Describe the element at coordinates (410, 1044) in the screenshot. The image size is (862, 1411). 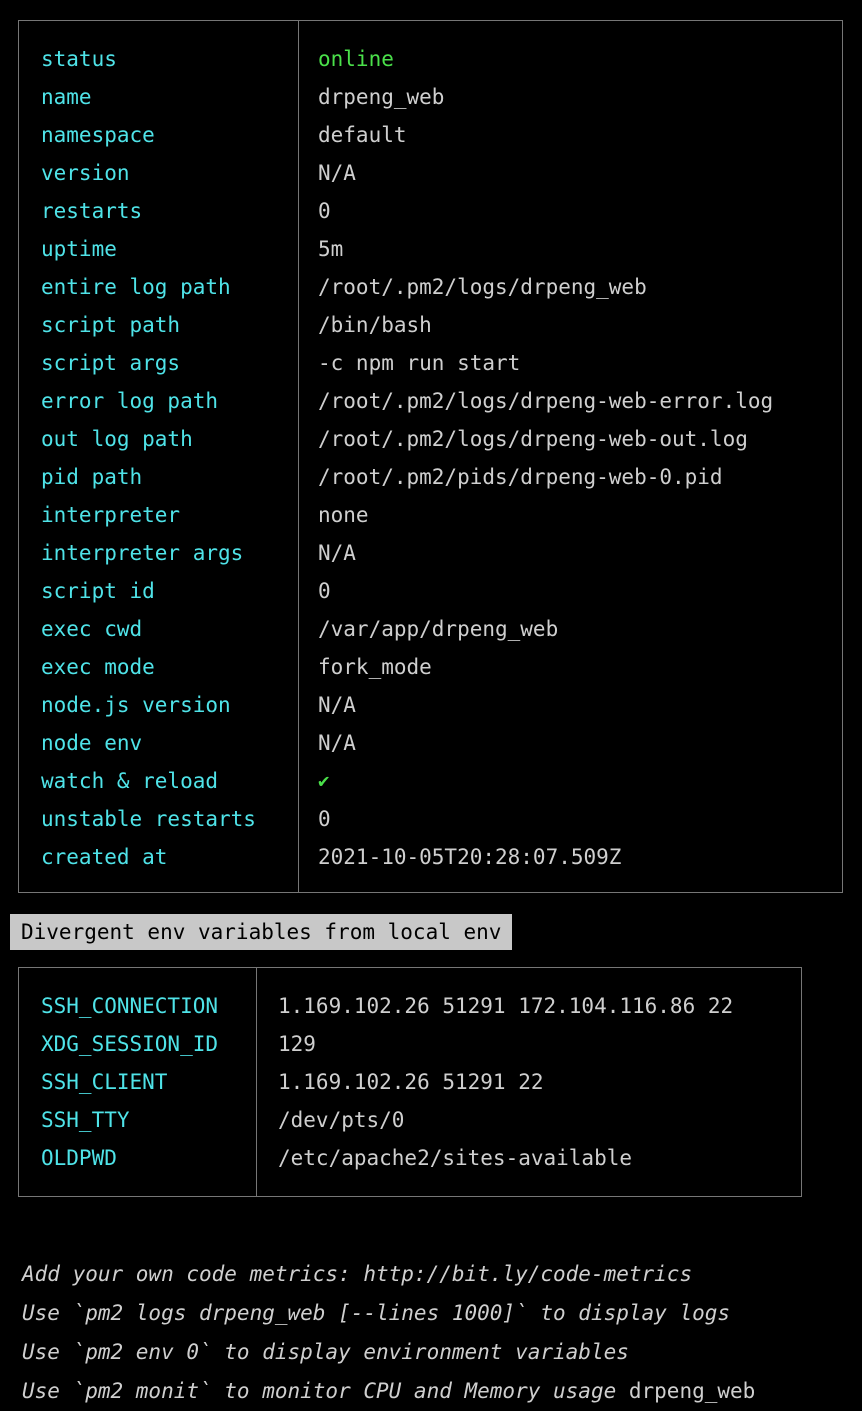
I see `env-variable-row: XDG_SESSION_ID 129` at that location.